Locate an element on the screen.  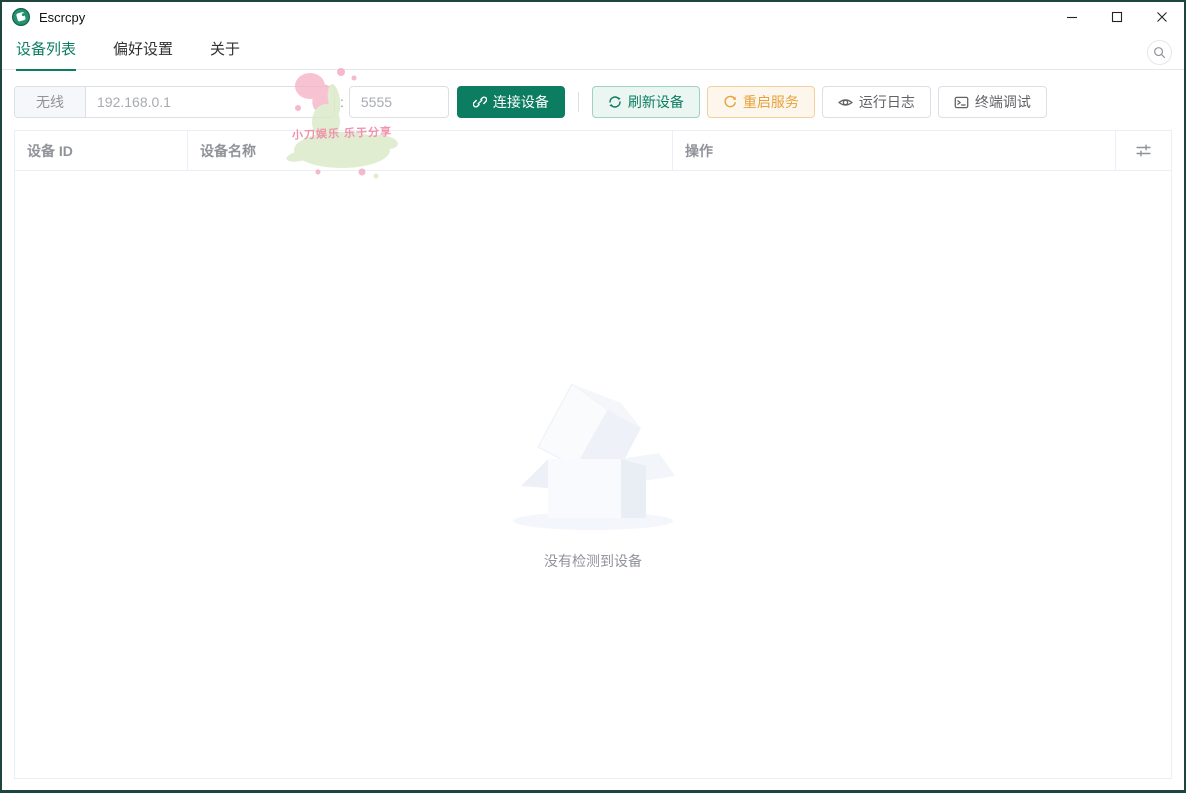
column-settings-button is located at coordinates (1143, 150).